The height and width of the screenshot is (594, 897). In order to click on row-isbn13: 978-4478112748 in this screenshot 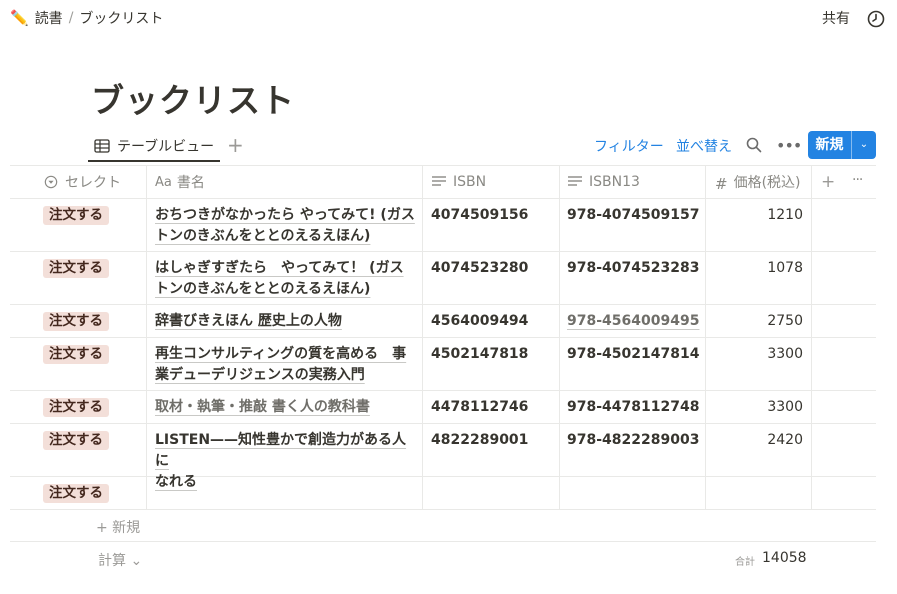, I will do `click(633, 407)`.